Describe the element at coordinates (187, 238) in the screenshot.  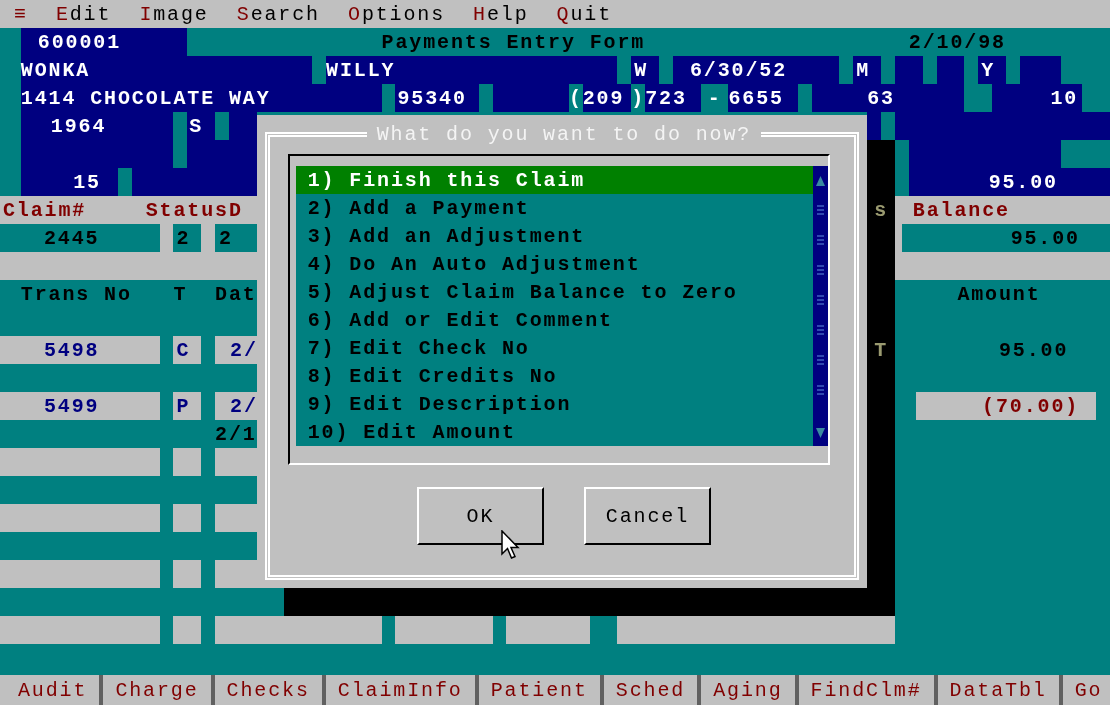
I see `status-field: 2` at that location.